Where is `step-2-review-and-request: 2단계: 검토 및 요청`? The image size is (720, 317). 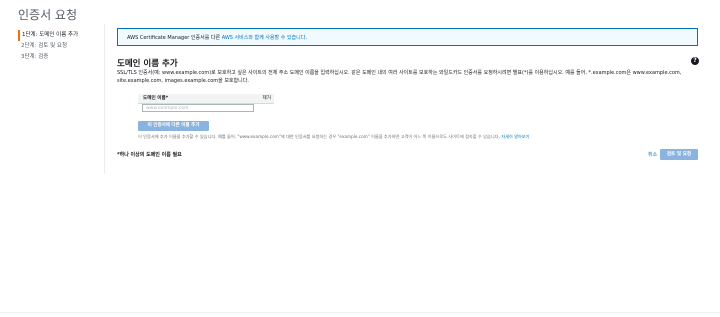
step-2-review-and-request: 2단계: 검토 및 요청 is located at coordinates (59, 46).